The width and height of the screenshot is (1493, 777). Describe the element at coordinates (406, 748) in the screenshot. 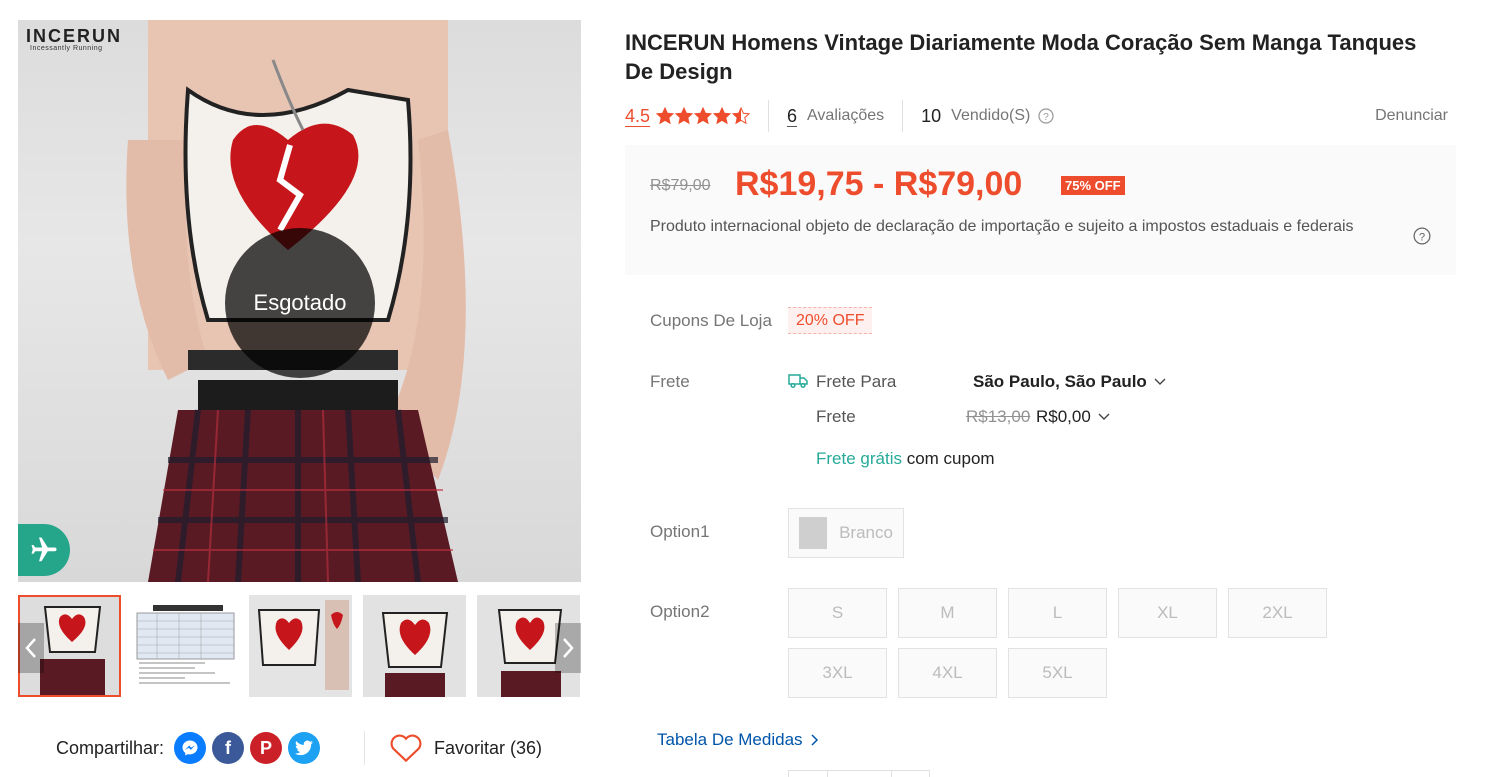

I see `heart-icon` at that location.